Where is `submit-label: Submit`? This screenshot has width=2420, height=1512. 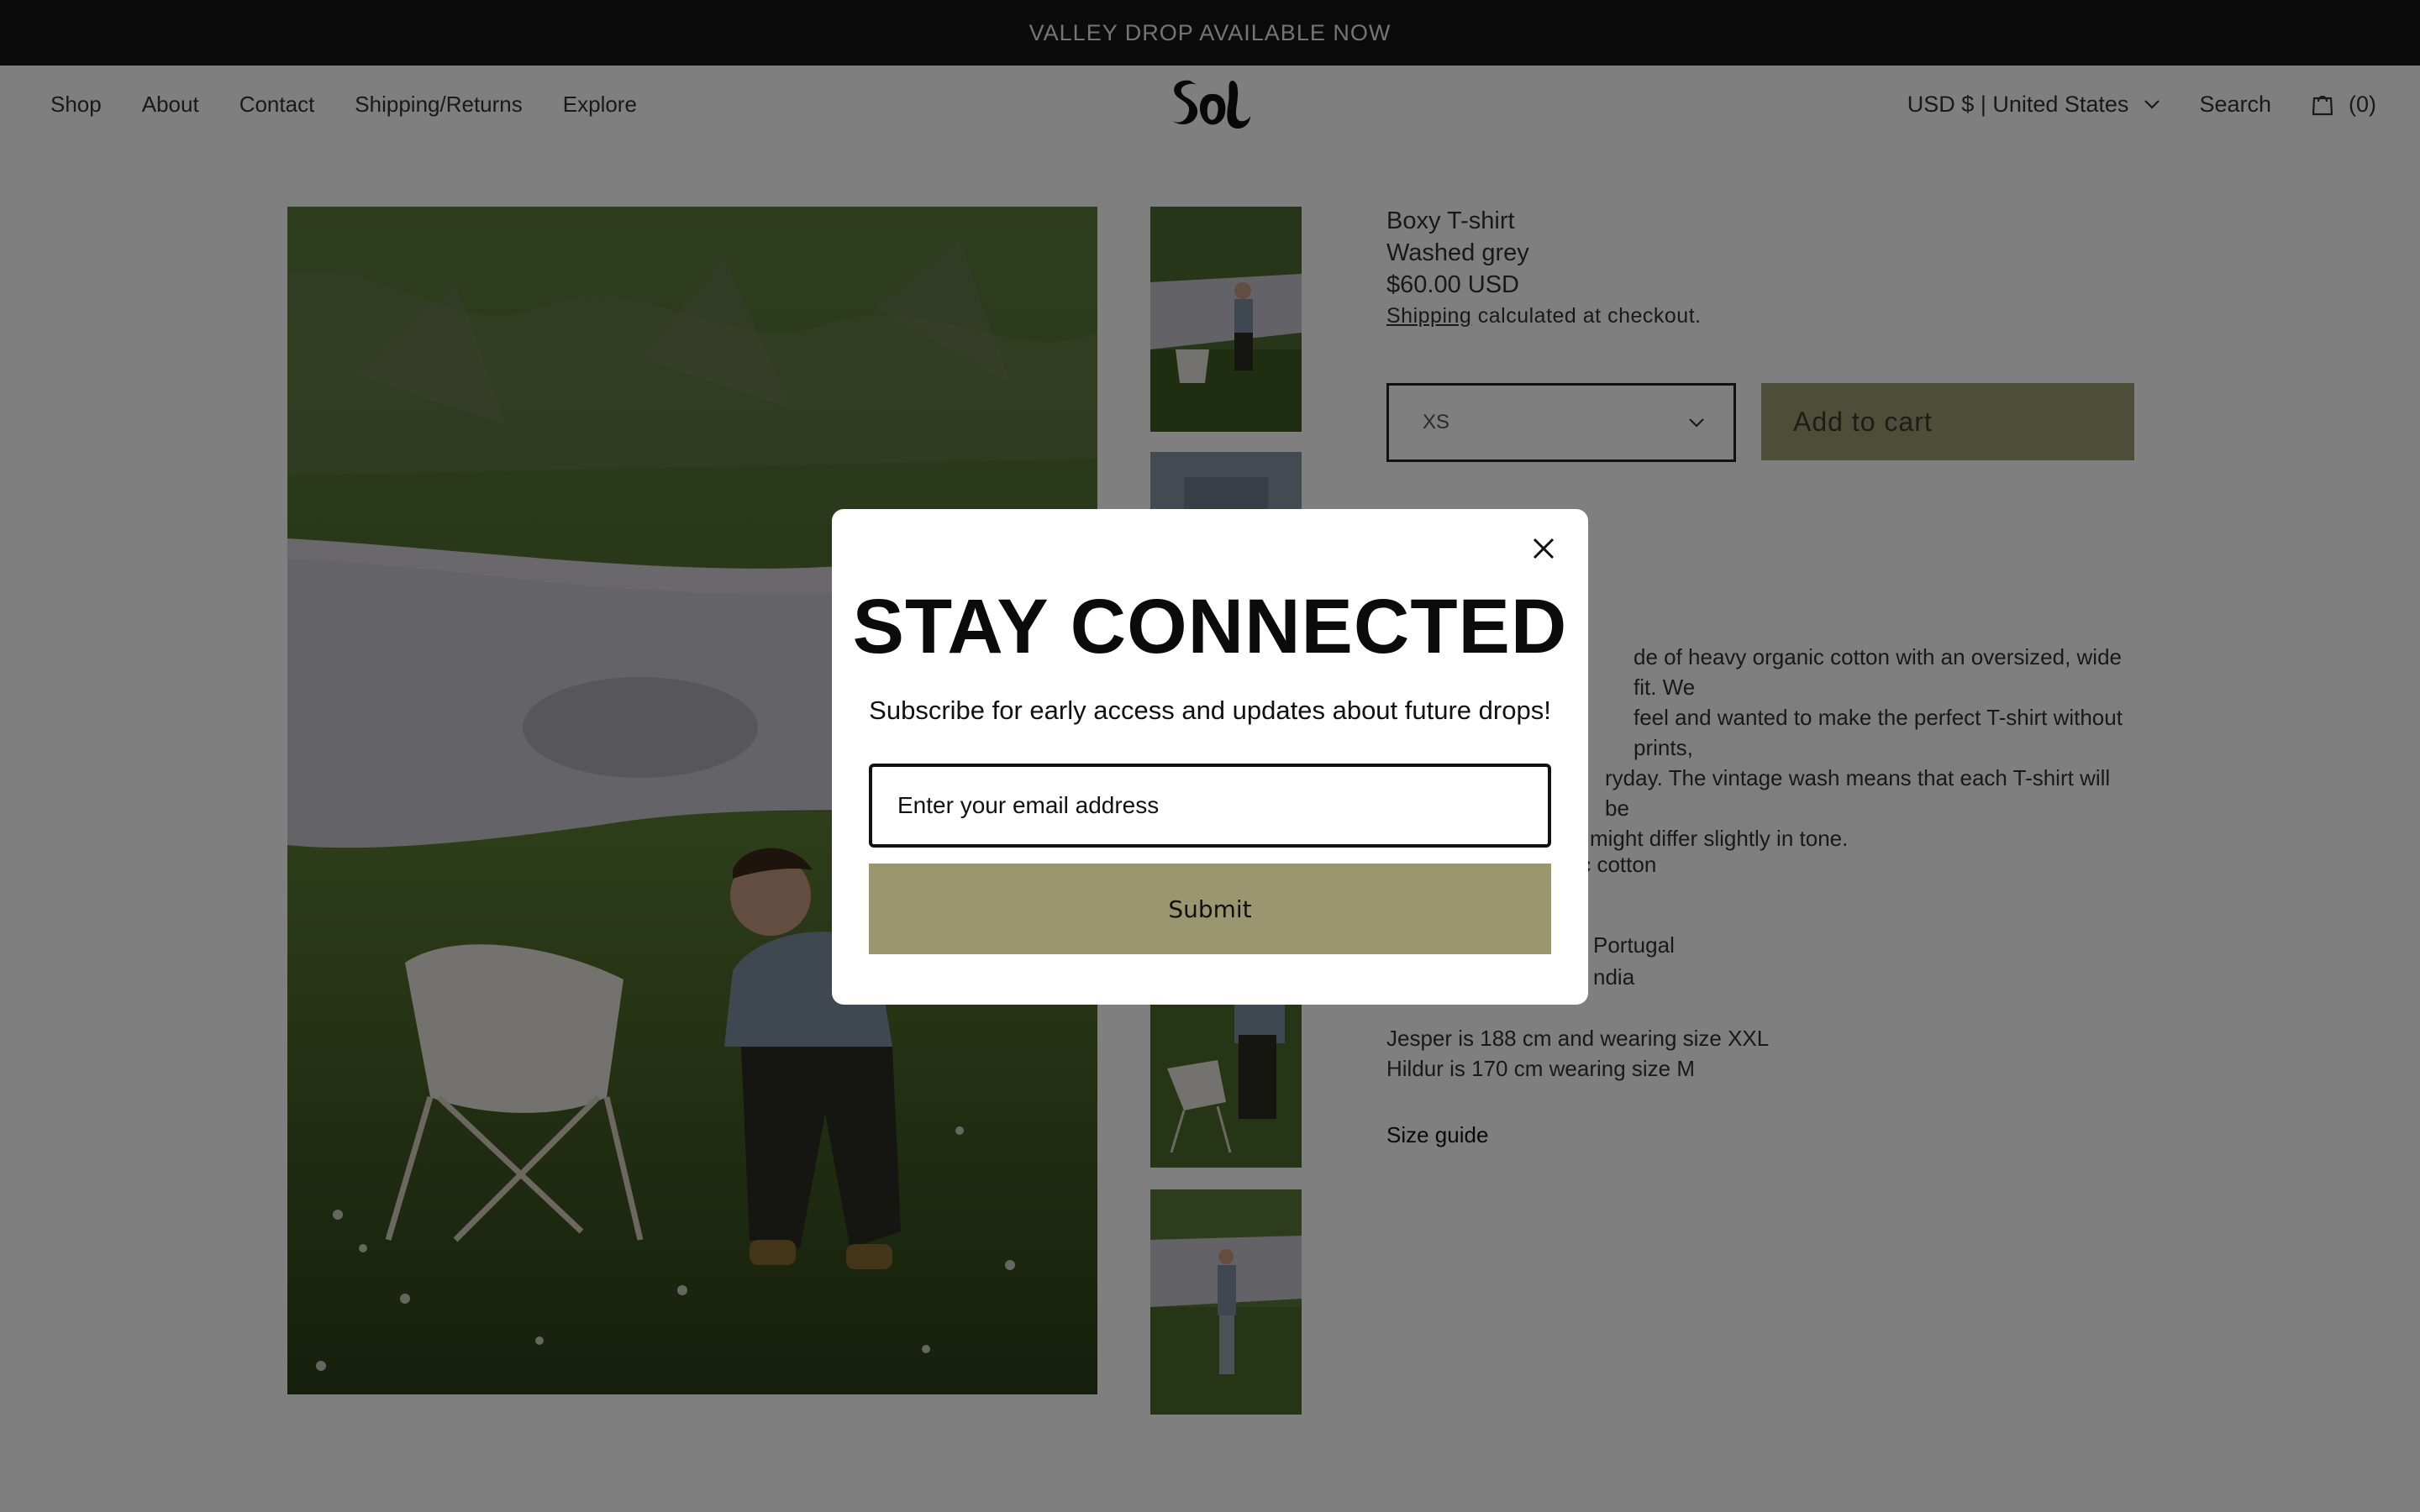
submit-label: Submit is located at coordinates (1210, 909).